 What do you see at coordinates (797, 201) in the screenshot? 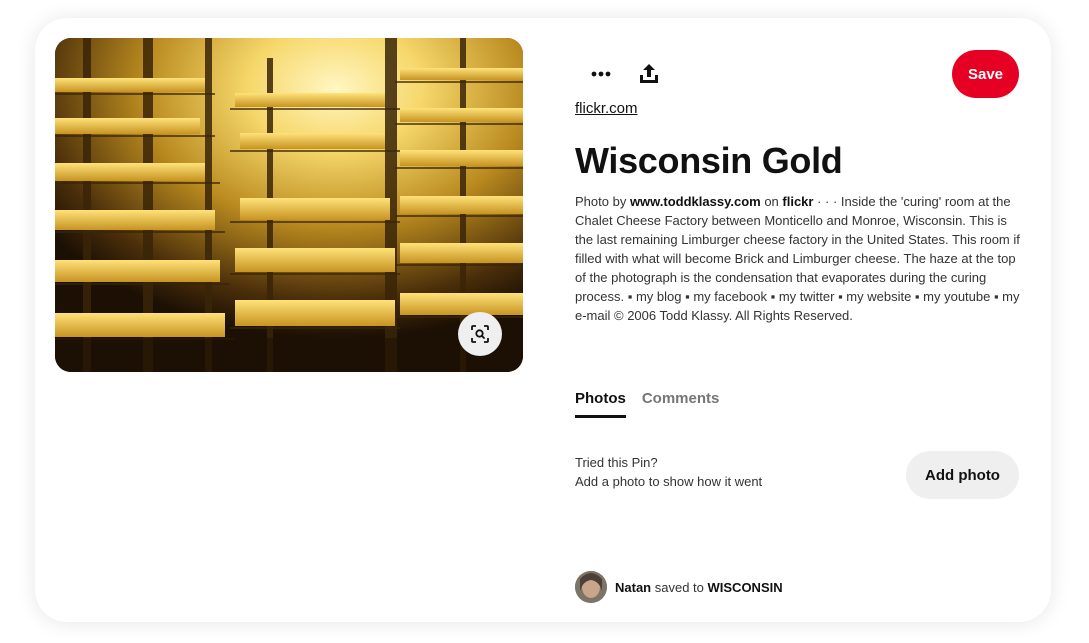
I see `site-link: flickr` at bounding box center [797, 201].